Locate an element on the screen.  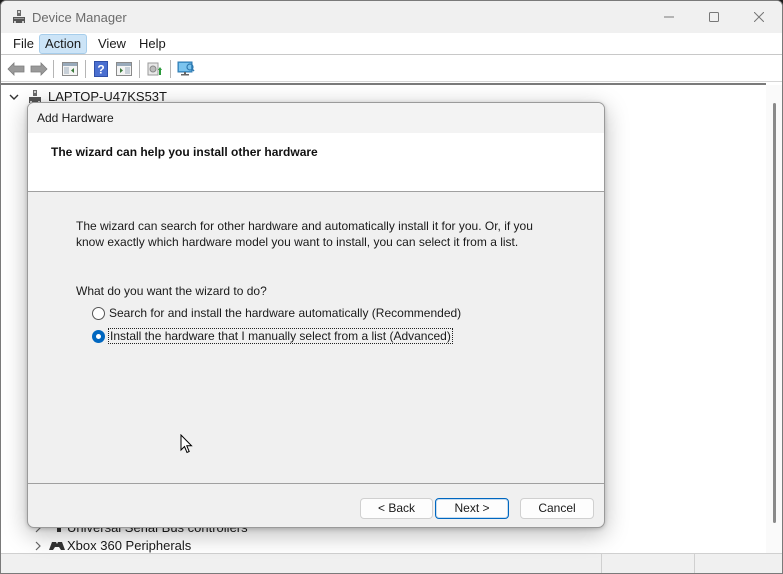
scan-hardware-changes-icon is located at coordinates (186, 68).